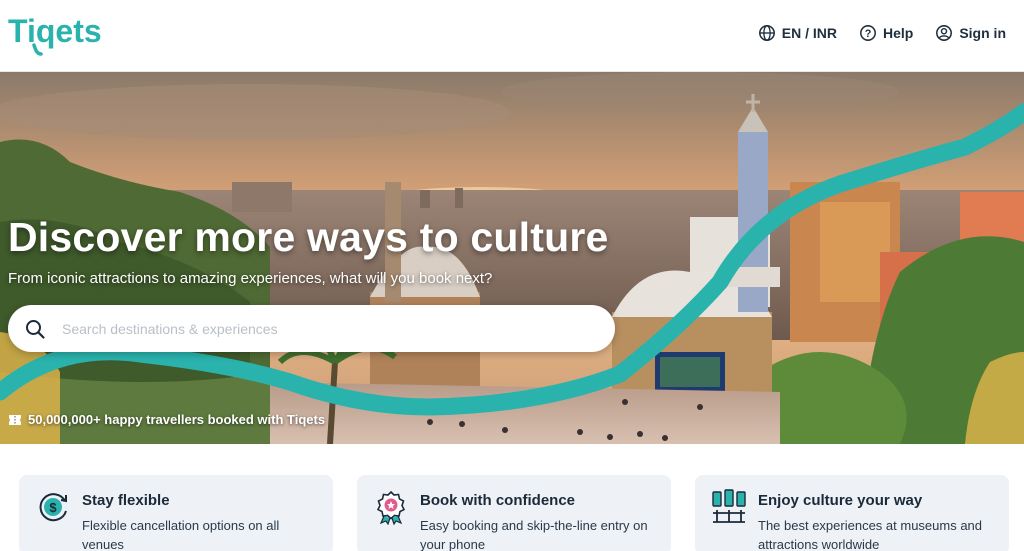 The width and height of the screenshot is (1024, 551). I want to click on help-link: ? Help, so click(886, 33).